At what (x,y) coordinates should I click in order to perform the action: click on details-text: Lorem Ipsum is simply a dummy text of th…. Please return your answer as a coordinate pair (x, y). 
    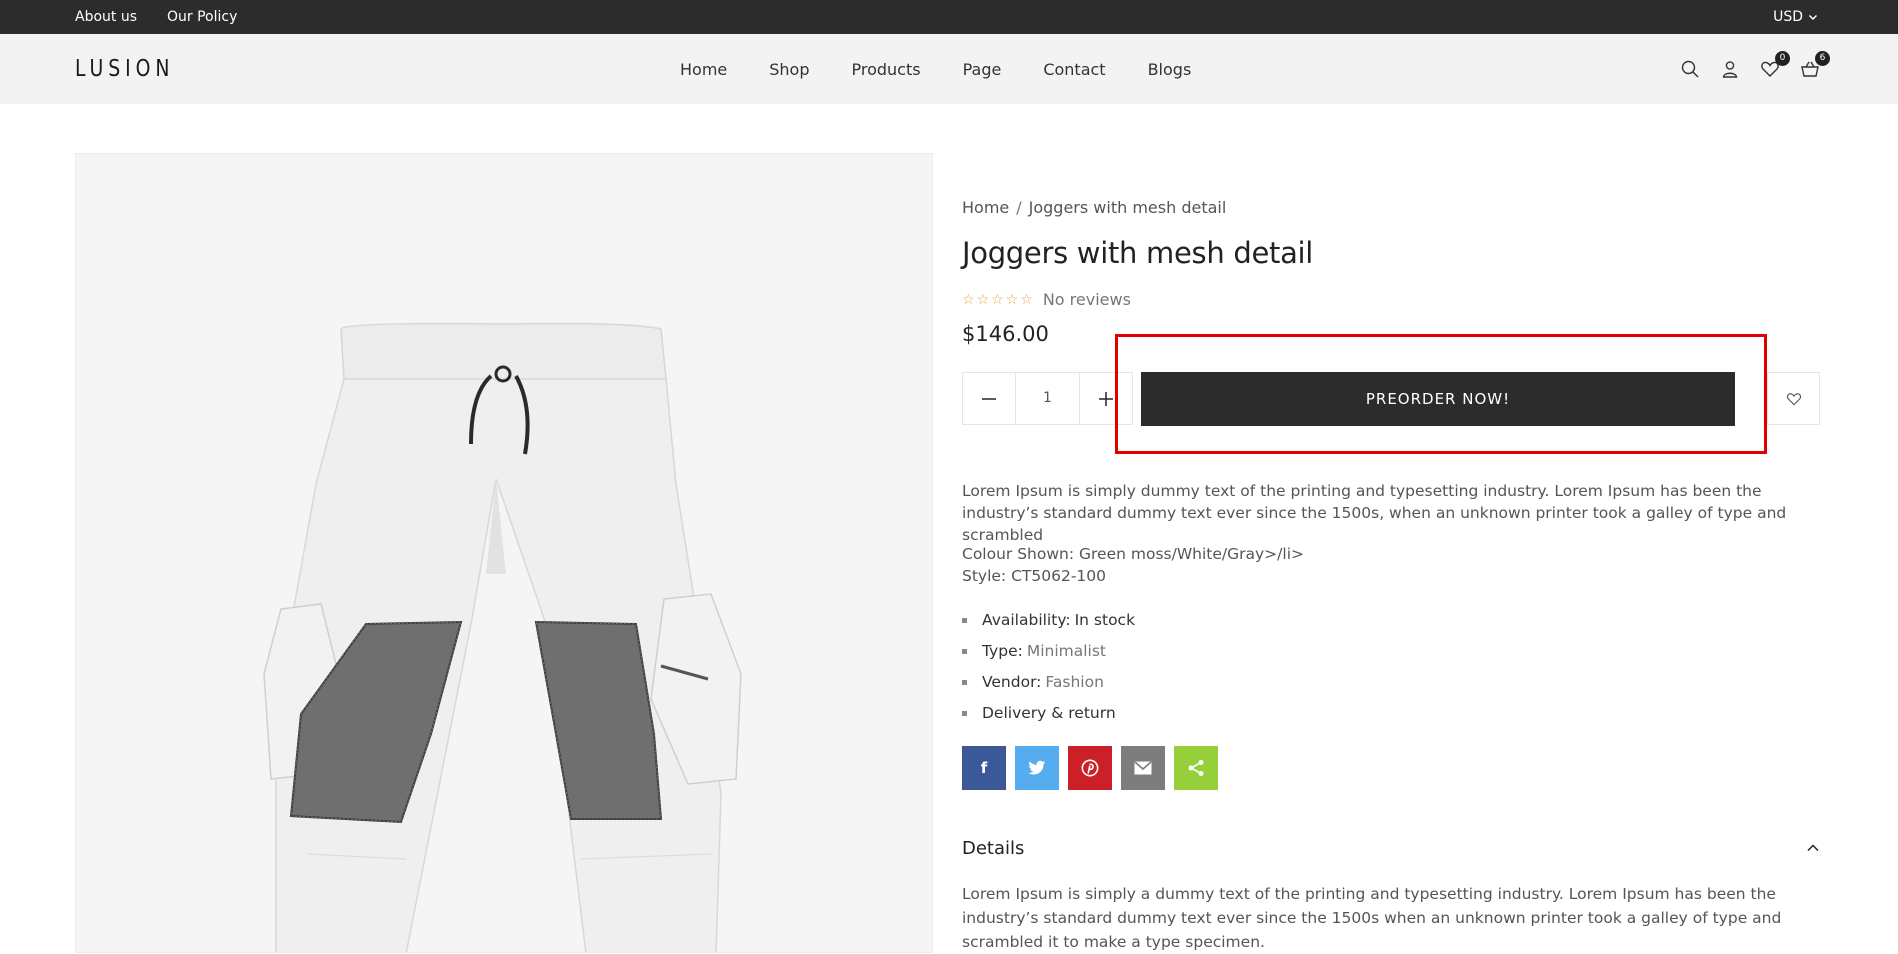
    Looking at the image, I should click on (1372, 918).